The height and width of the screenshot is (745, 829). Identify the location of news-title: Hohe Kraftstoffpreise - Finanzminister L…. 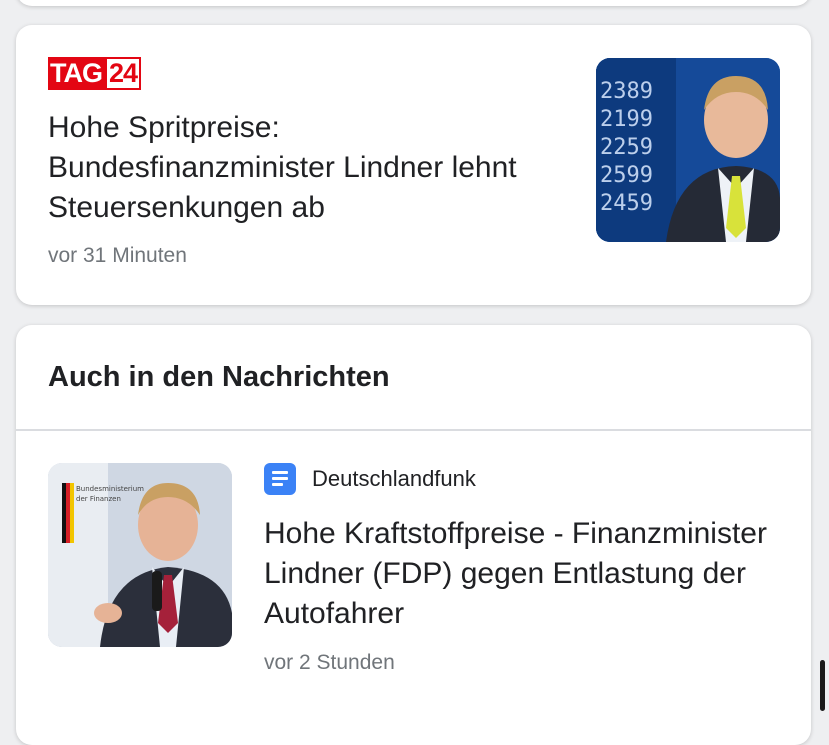
(529, 574).